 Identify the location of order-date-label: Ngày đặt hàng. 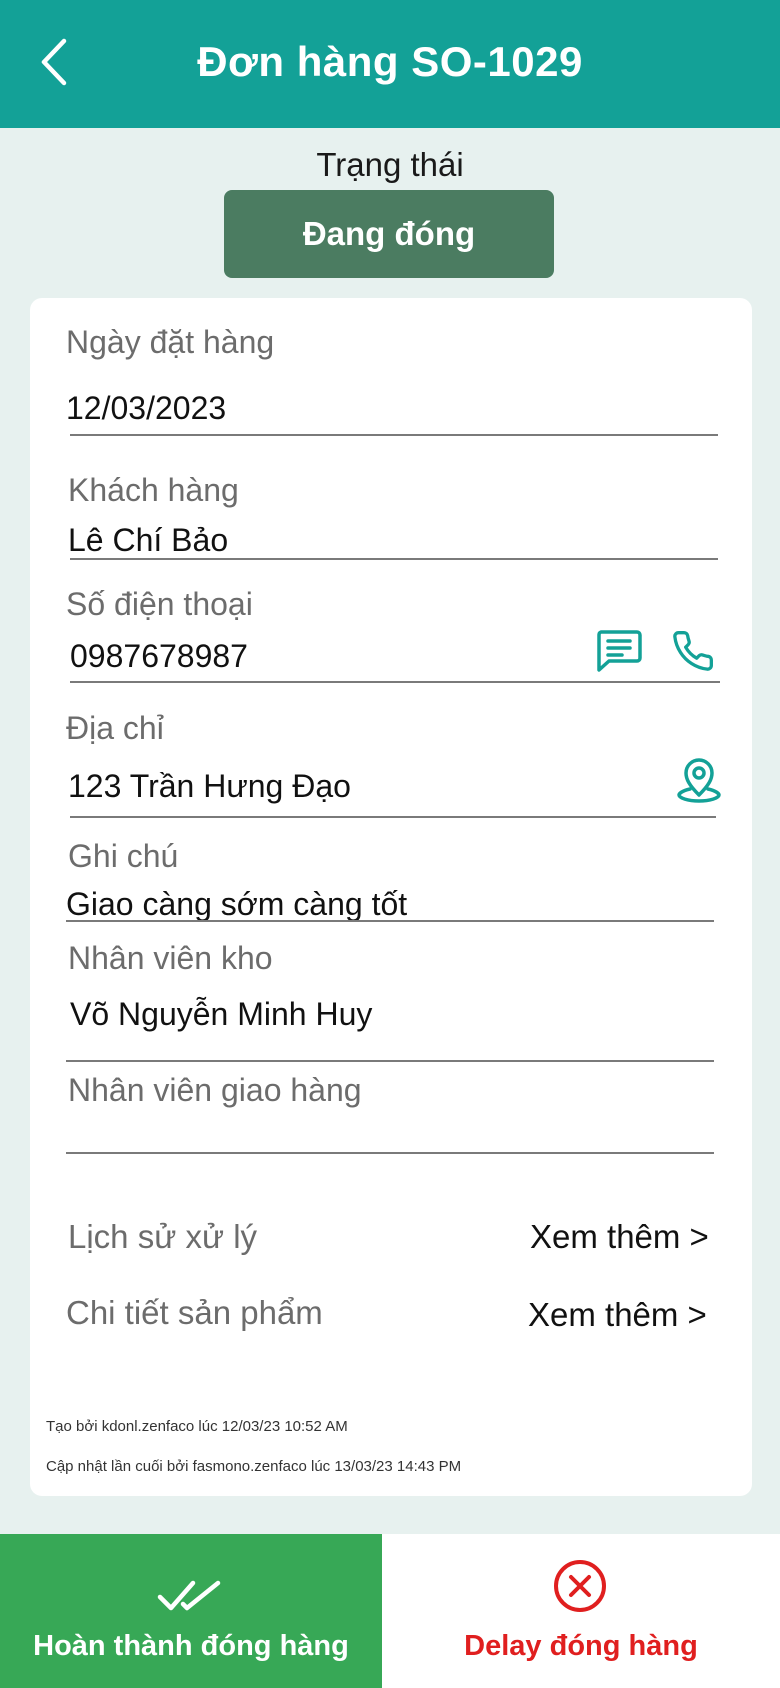
(170, 342).